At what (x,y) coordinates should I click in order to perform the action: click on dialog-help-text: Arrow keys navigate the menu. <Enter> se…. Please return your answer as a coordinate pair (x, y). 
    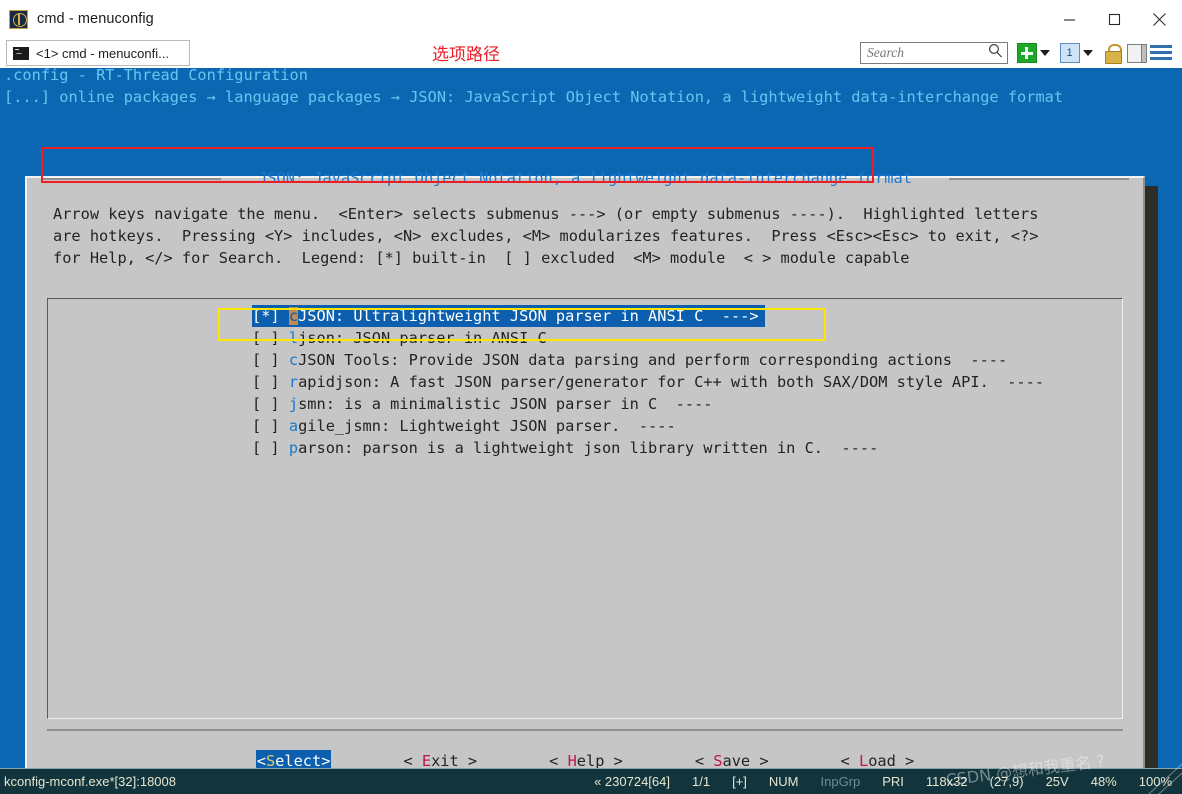
    Looking at the image, I should click on (546, 236).